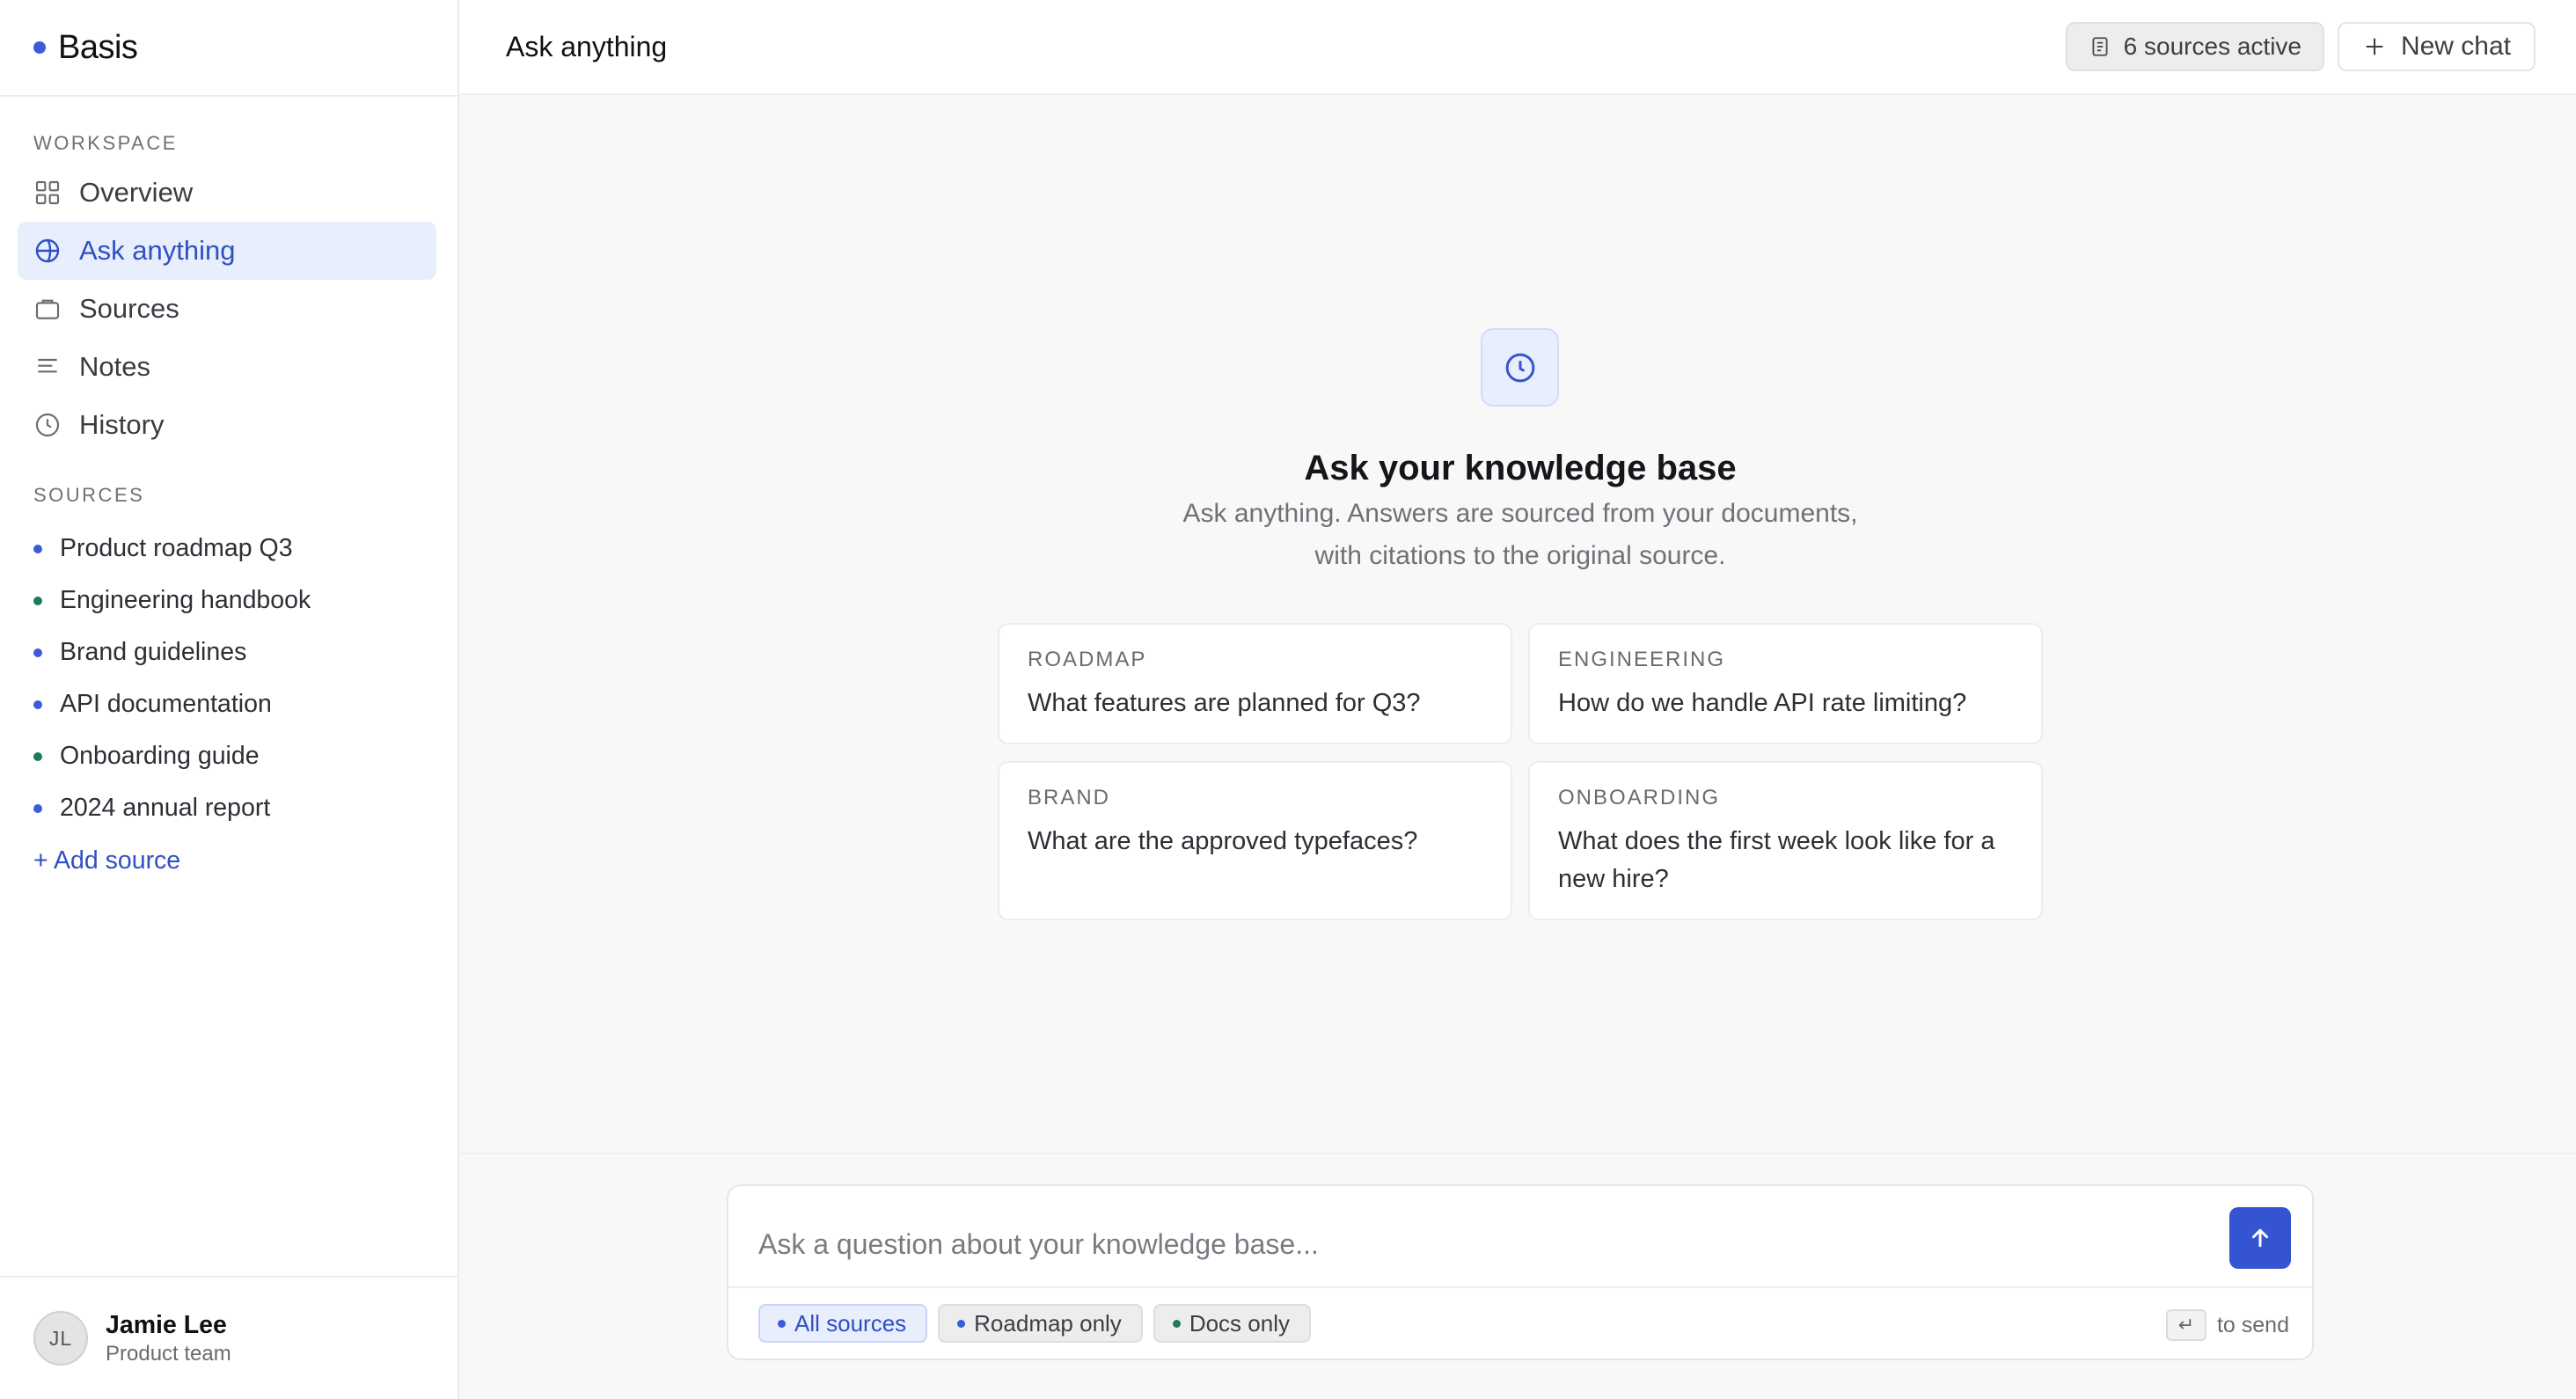 The image size is (2576, 1399). Describe the element at coordinates (166, 1324) in the screenshot. I see `user-name: Jamie Lee` at that location.